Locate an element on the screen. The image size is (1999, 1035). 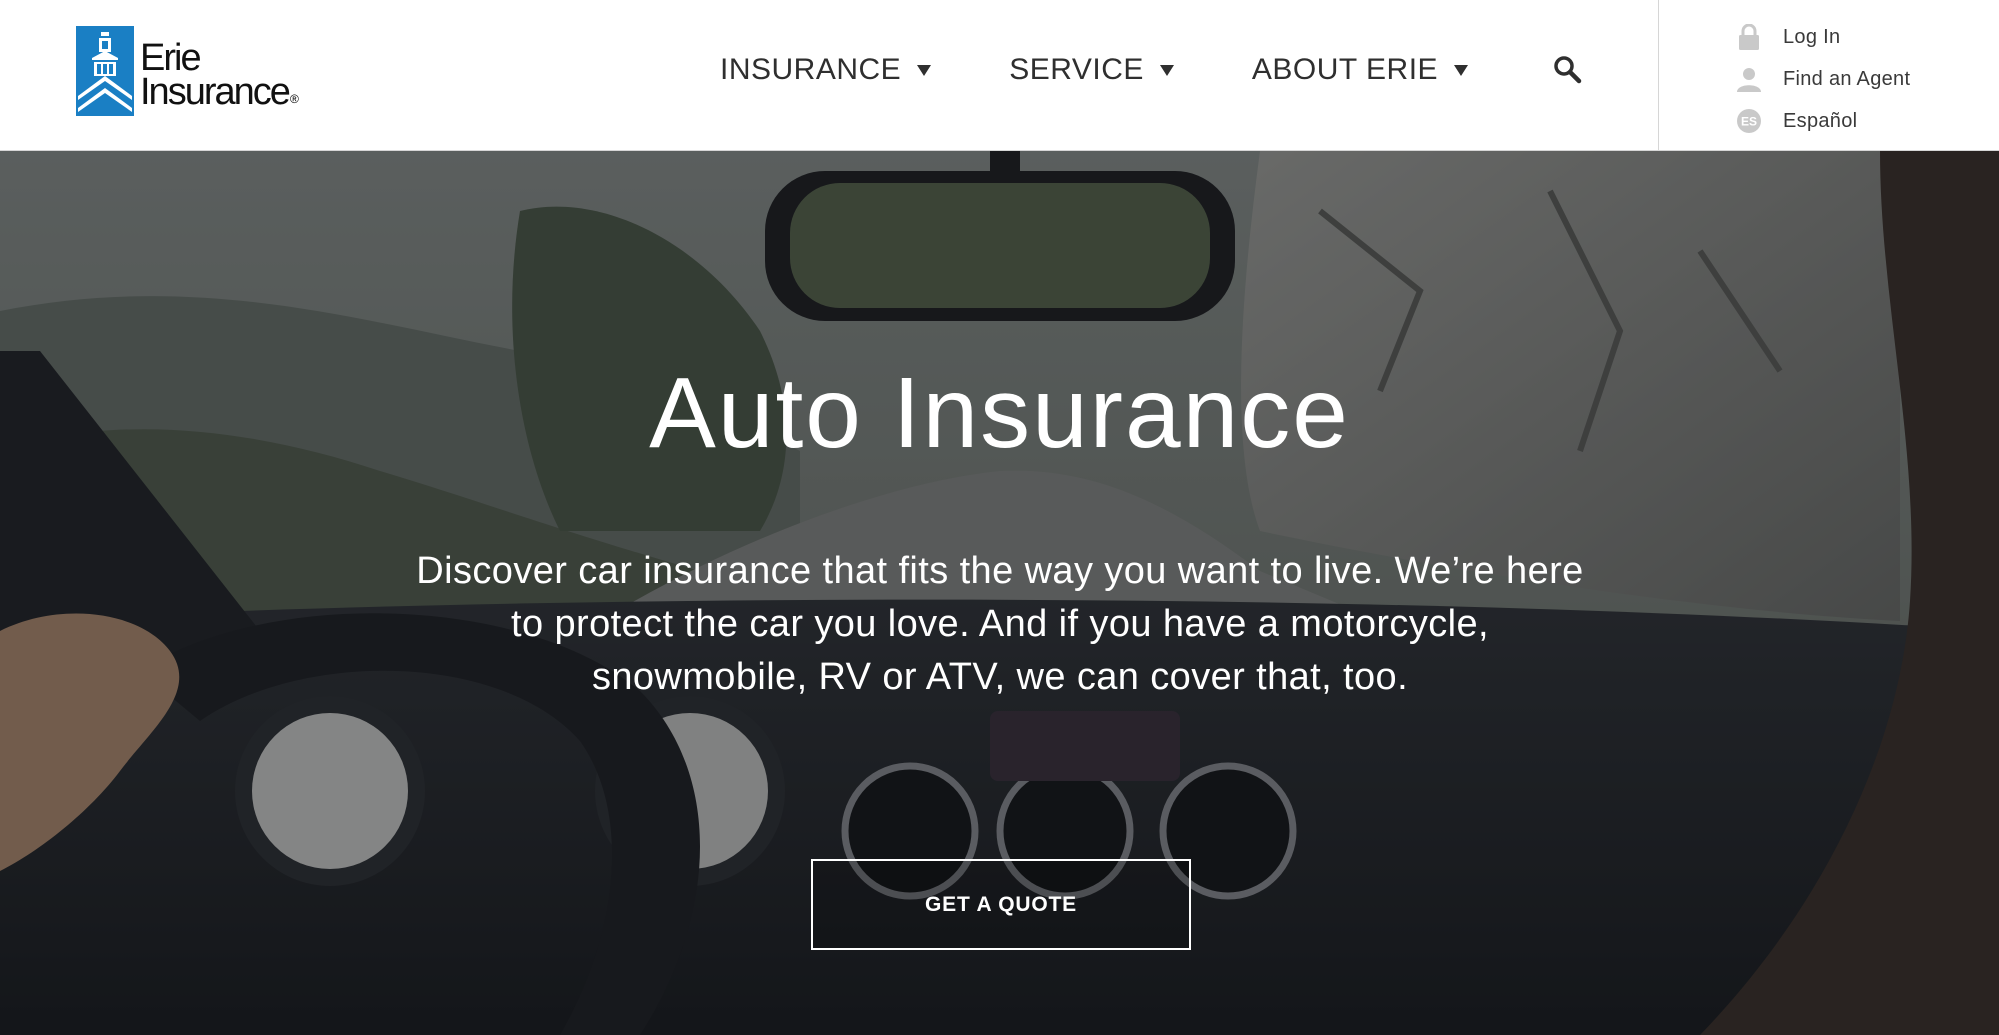
nav-service: SERVICE is located at coordinates (1091, 70).